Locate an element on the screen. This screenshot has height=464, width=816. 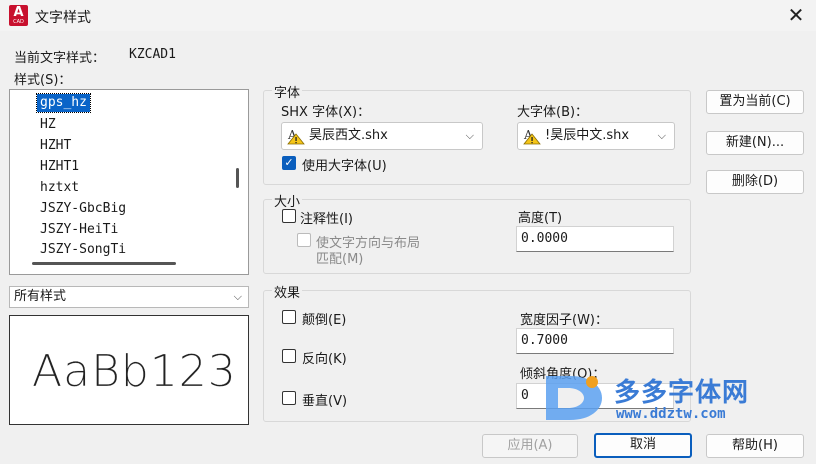
vertical-label: 垂直(V) is located at coordinates (325, 401).